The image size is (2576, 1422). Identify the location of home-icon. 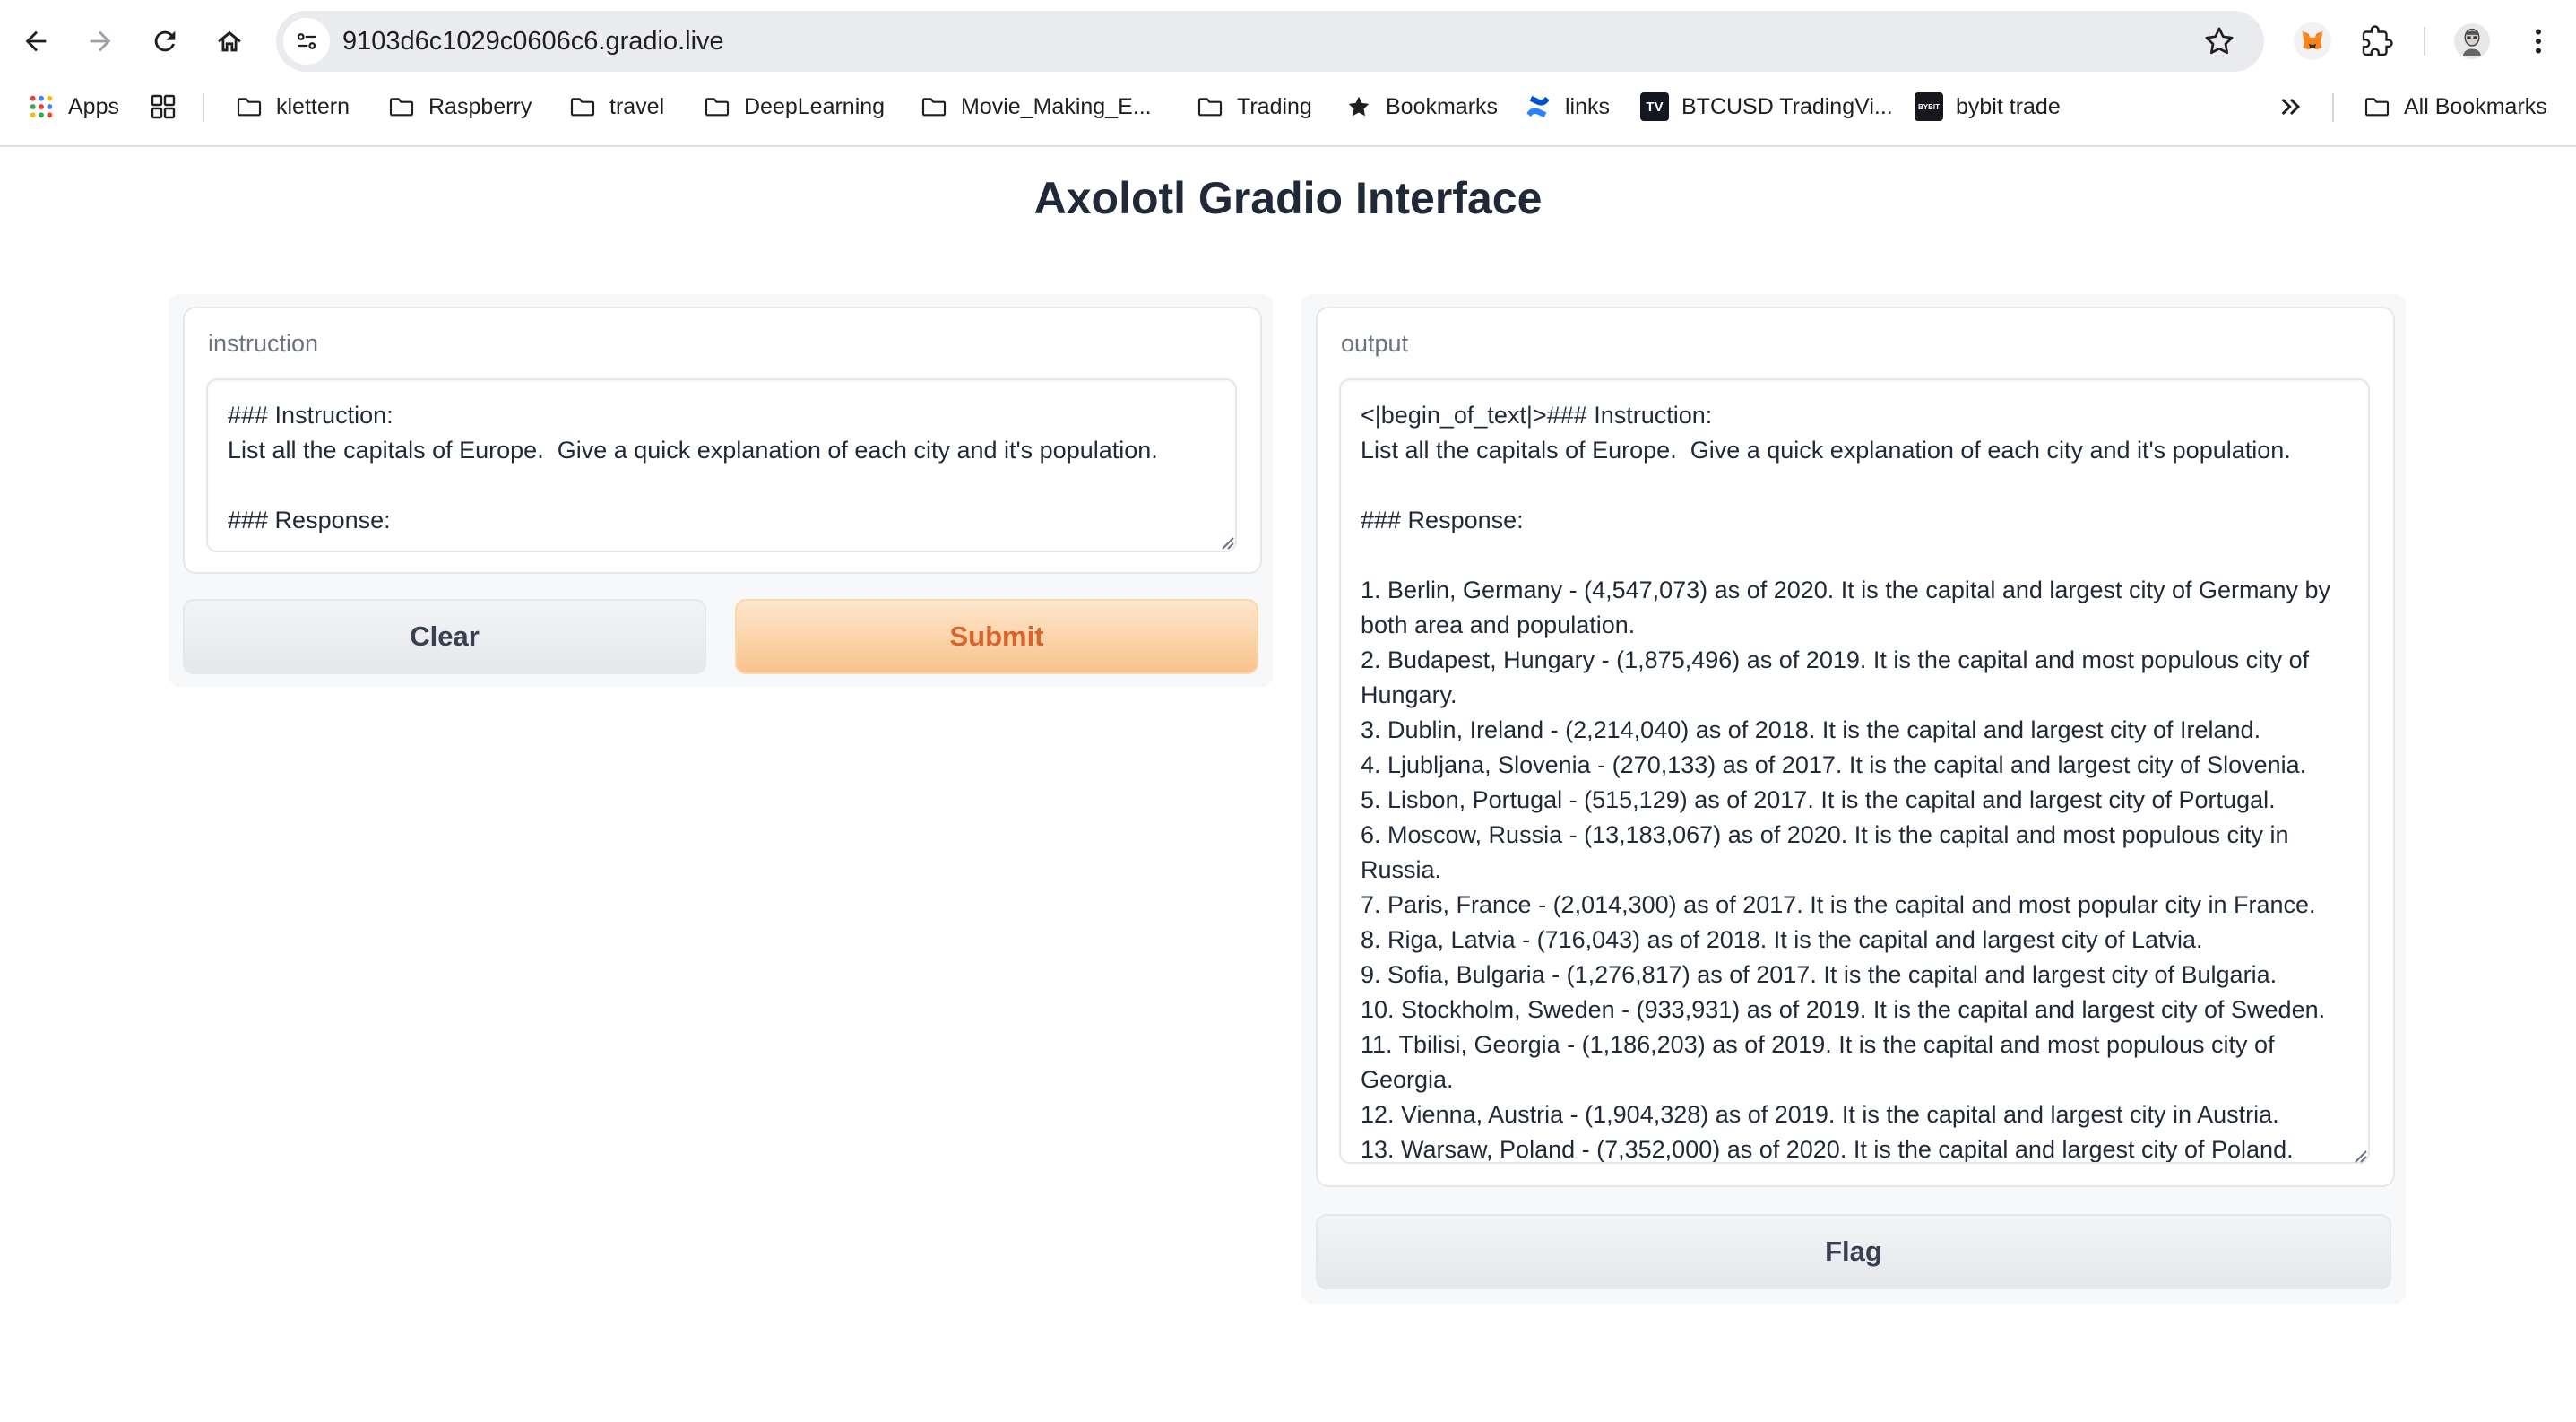
(229, 41).